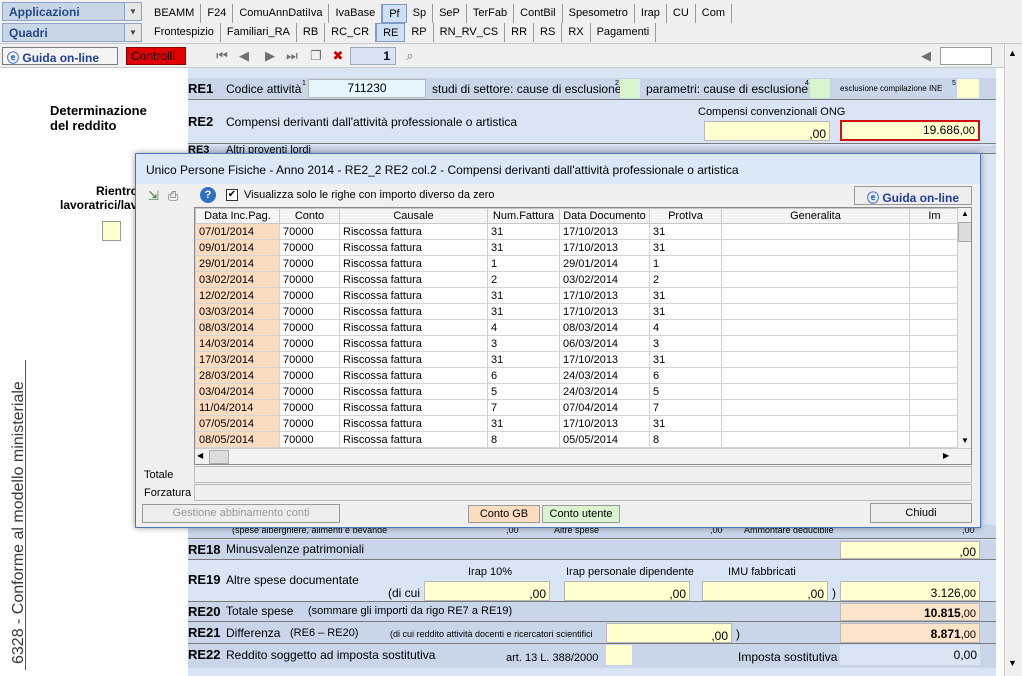 The height and width of the screenshot is (676, 1022). Describe the element at coordinates (910, 550) in the screenshot. I see `minusvalenze-field: ,00` at that location.